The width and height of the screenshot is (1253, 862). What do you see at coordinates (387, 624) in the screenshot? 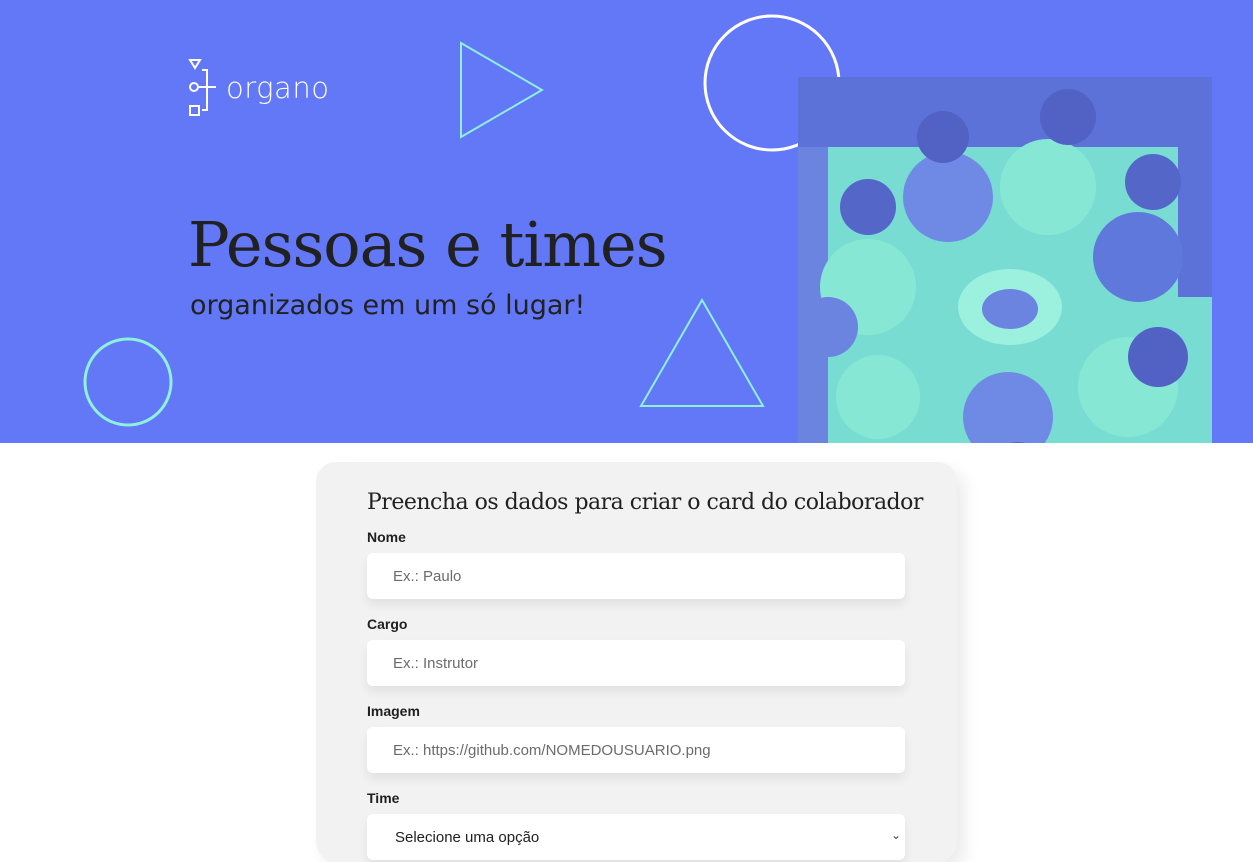
I see `role-label: Cargo` at bounding box center [387, 624].